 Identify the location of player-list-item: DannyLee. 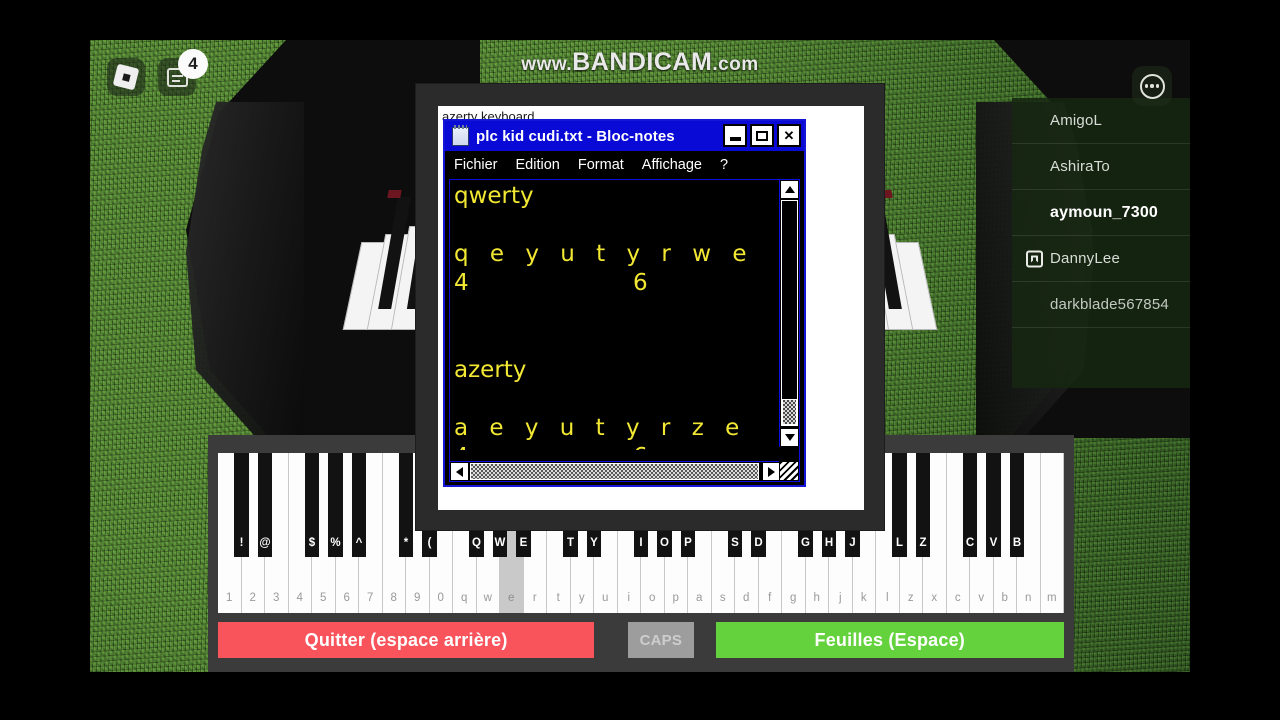
(1101, 259).